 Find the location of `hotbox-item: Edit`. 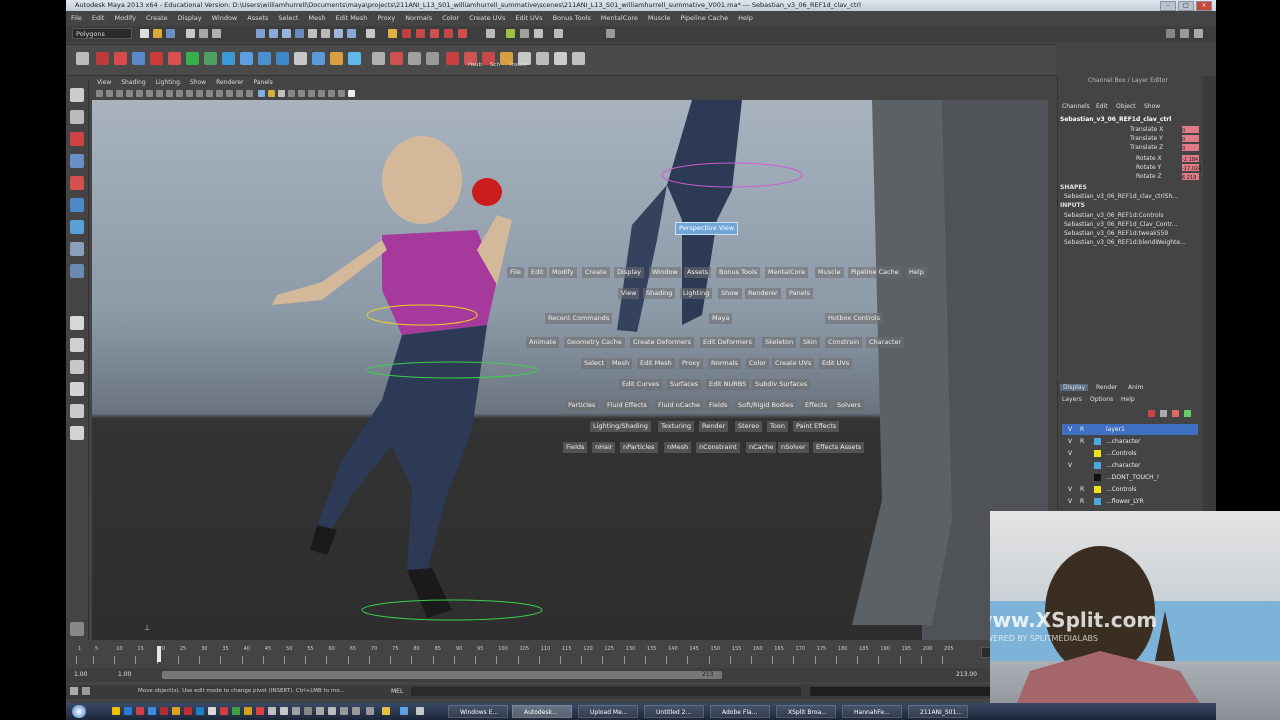

hotbox-item: Edit is located at coordinates (537, 272).